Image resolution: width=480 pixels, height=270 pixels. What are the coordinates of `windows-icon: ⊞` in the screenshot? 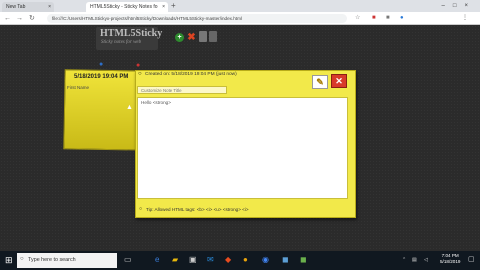 It's located at (9, 260).